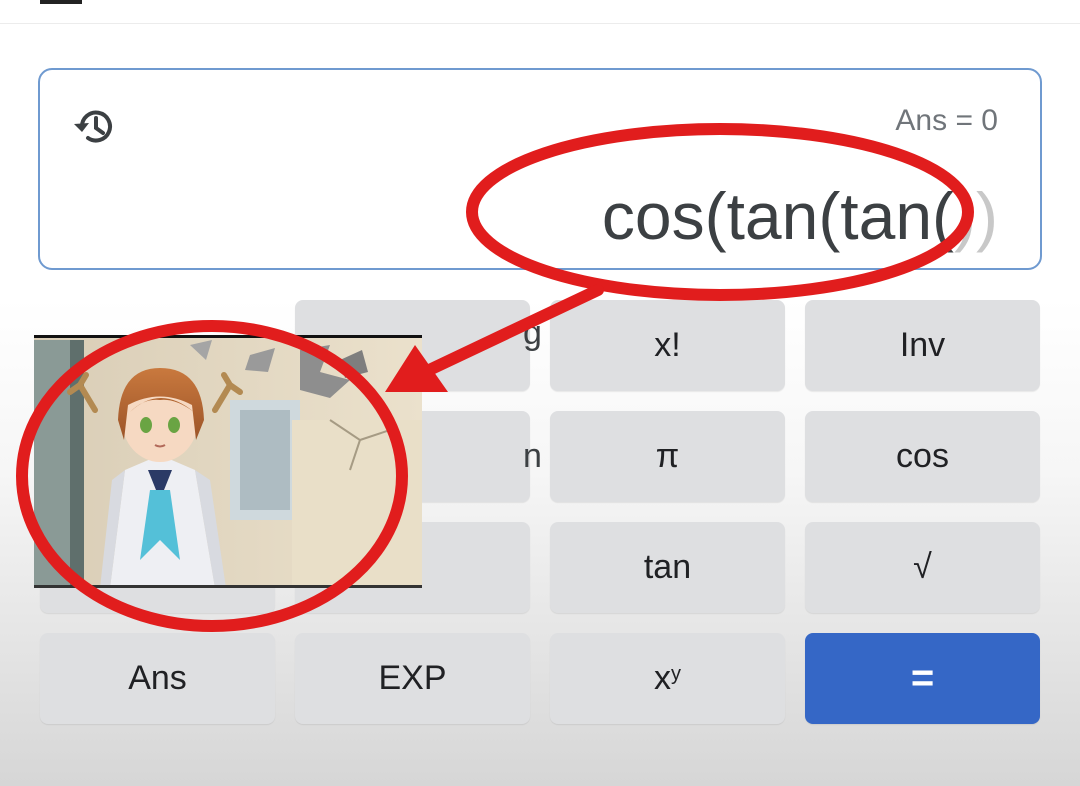 This screenshot has width=1080, height=786. I want to click on answer-line: Ans = 0, so click(946, 120).